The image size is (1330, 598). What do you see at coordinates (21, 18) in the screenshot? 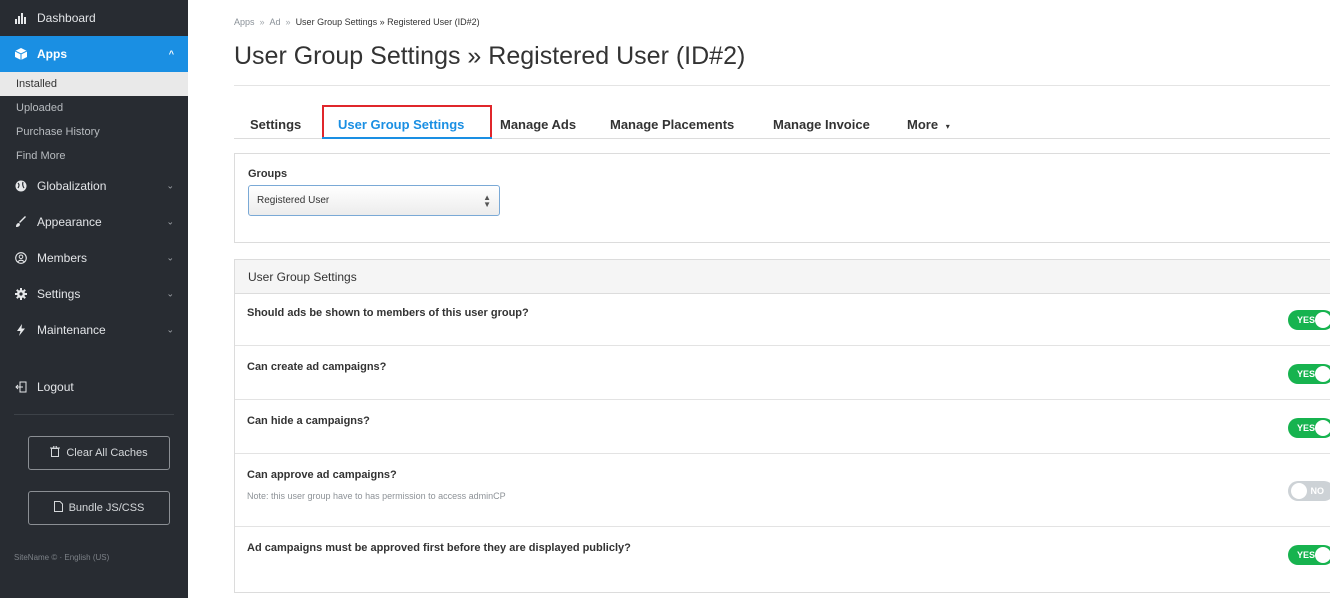
I see `bar-chart-icon` at bounding box center [21, 18].